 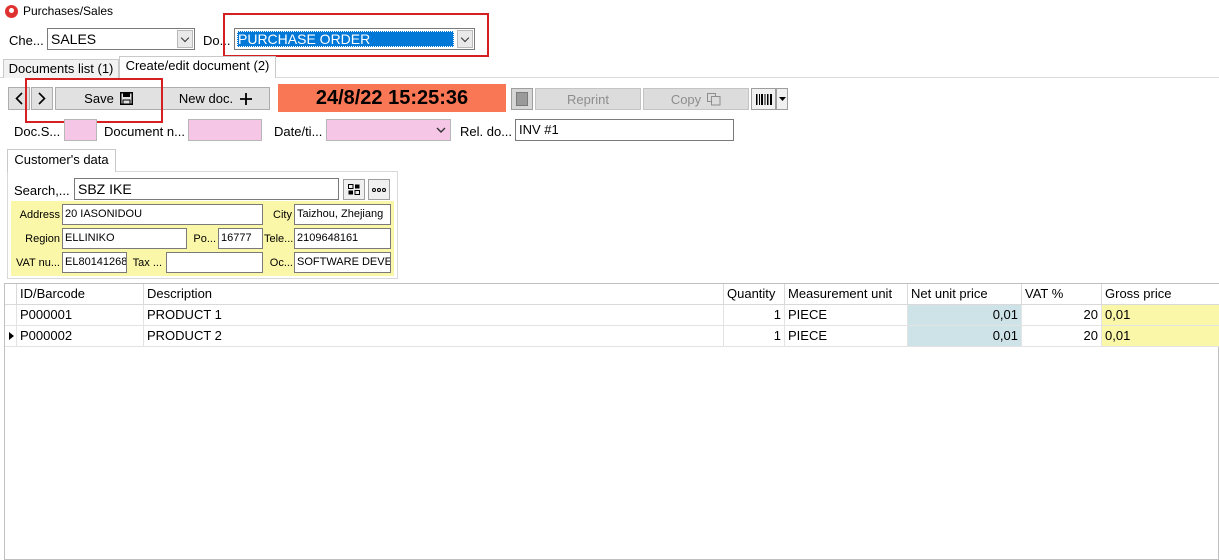 What do you see at coordinates (754, 294) in the screenshot?
I see `column-header-quantity: Quantity` at bounding box center [754, 294].